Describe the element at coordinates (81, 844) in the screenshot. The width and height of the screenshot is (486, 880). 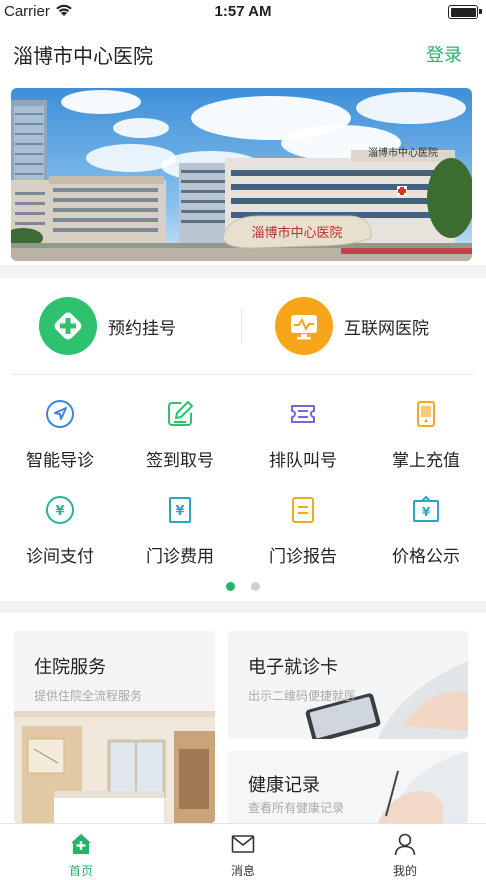
I see `home-plus-icon` at that location.